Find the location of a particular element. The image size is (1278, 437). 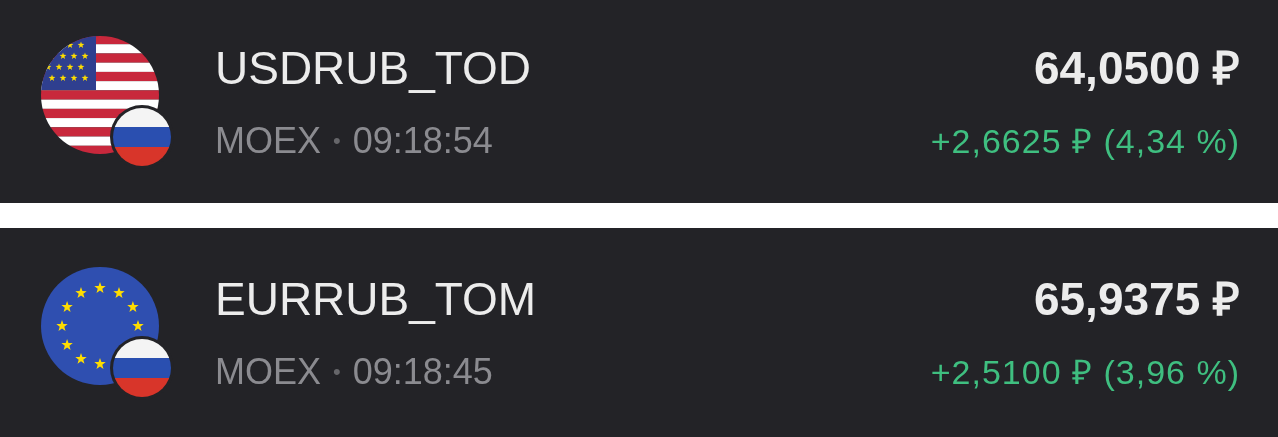

price-label: 65,9375 ₽ is located at coordinates (1136, 298).